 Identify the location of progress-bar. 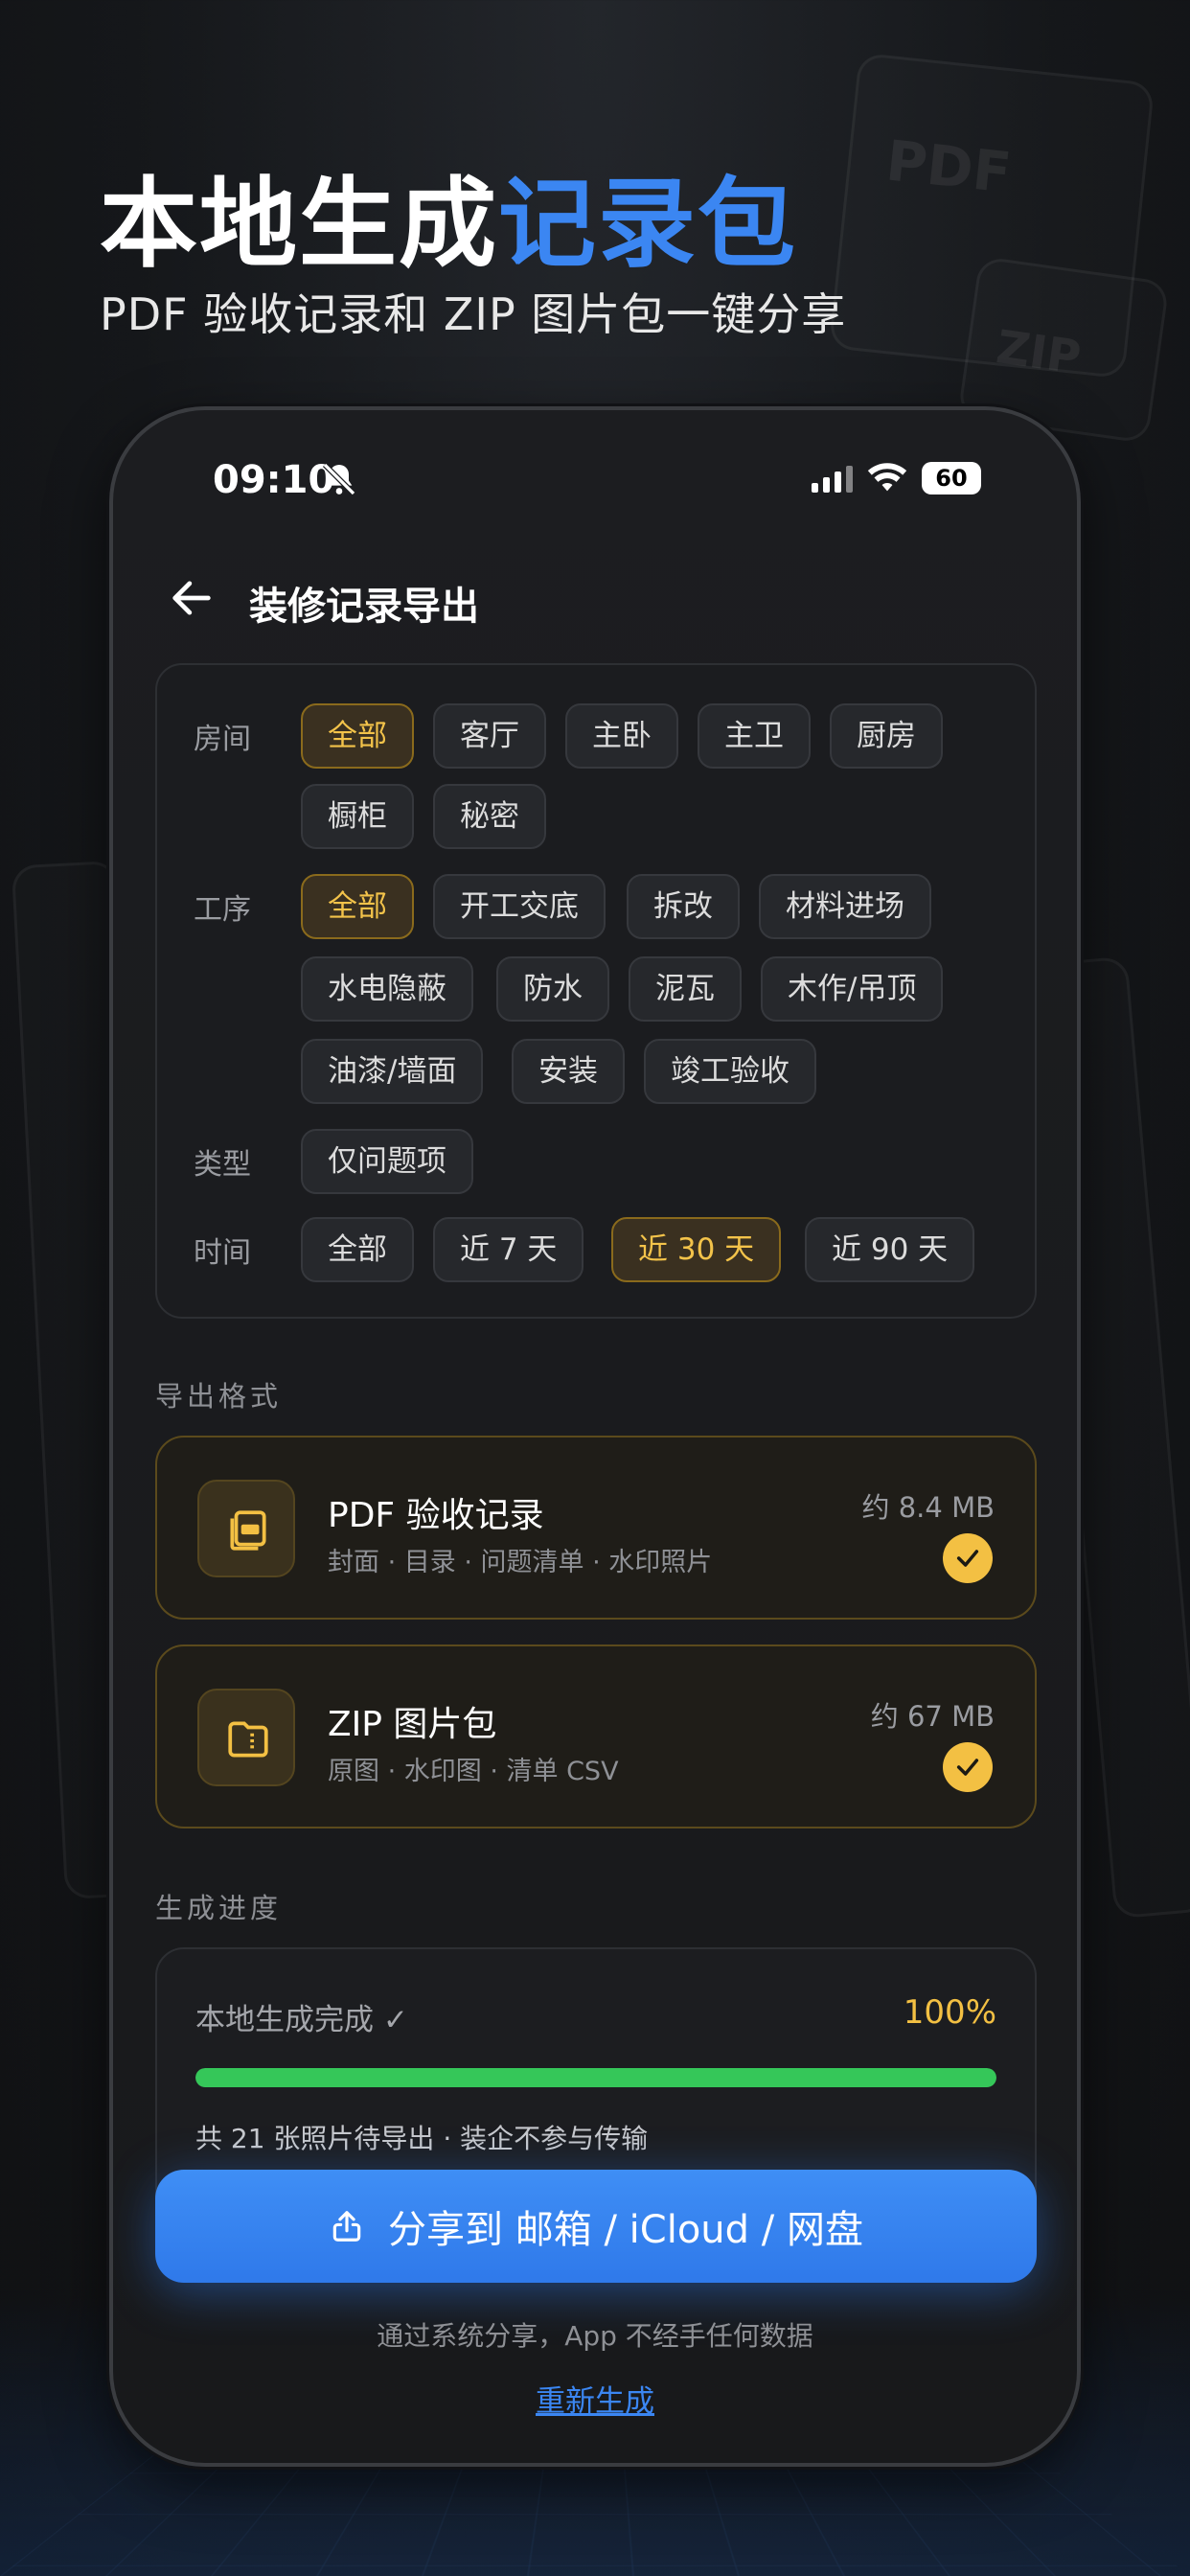
(595, 2077).